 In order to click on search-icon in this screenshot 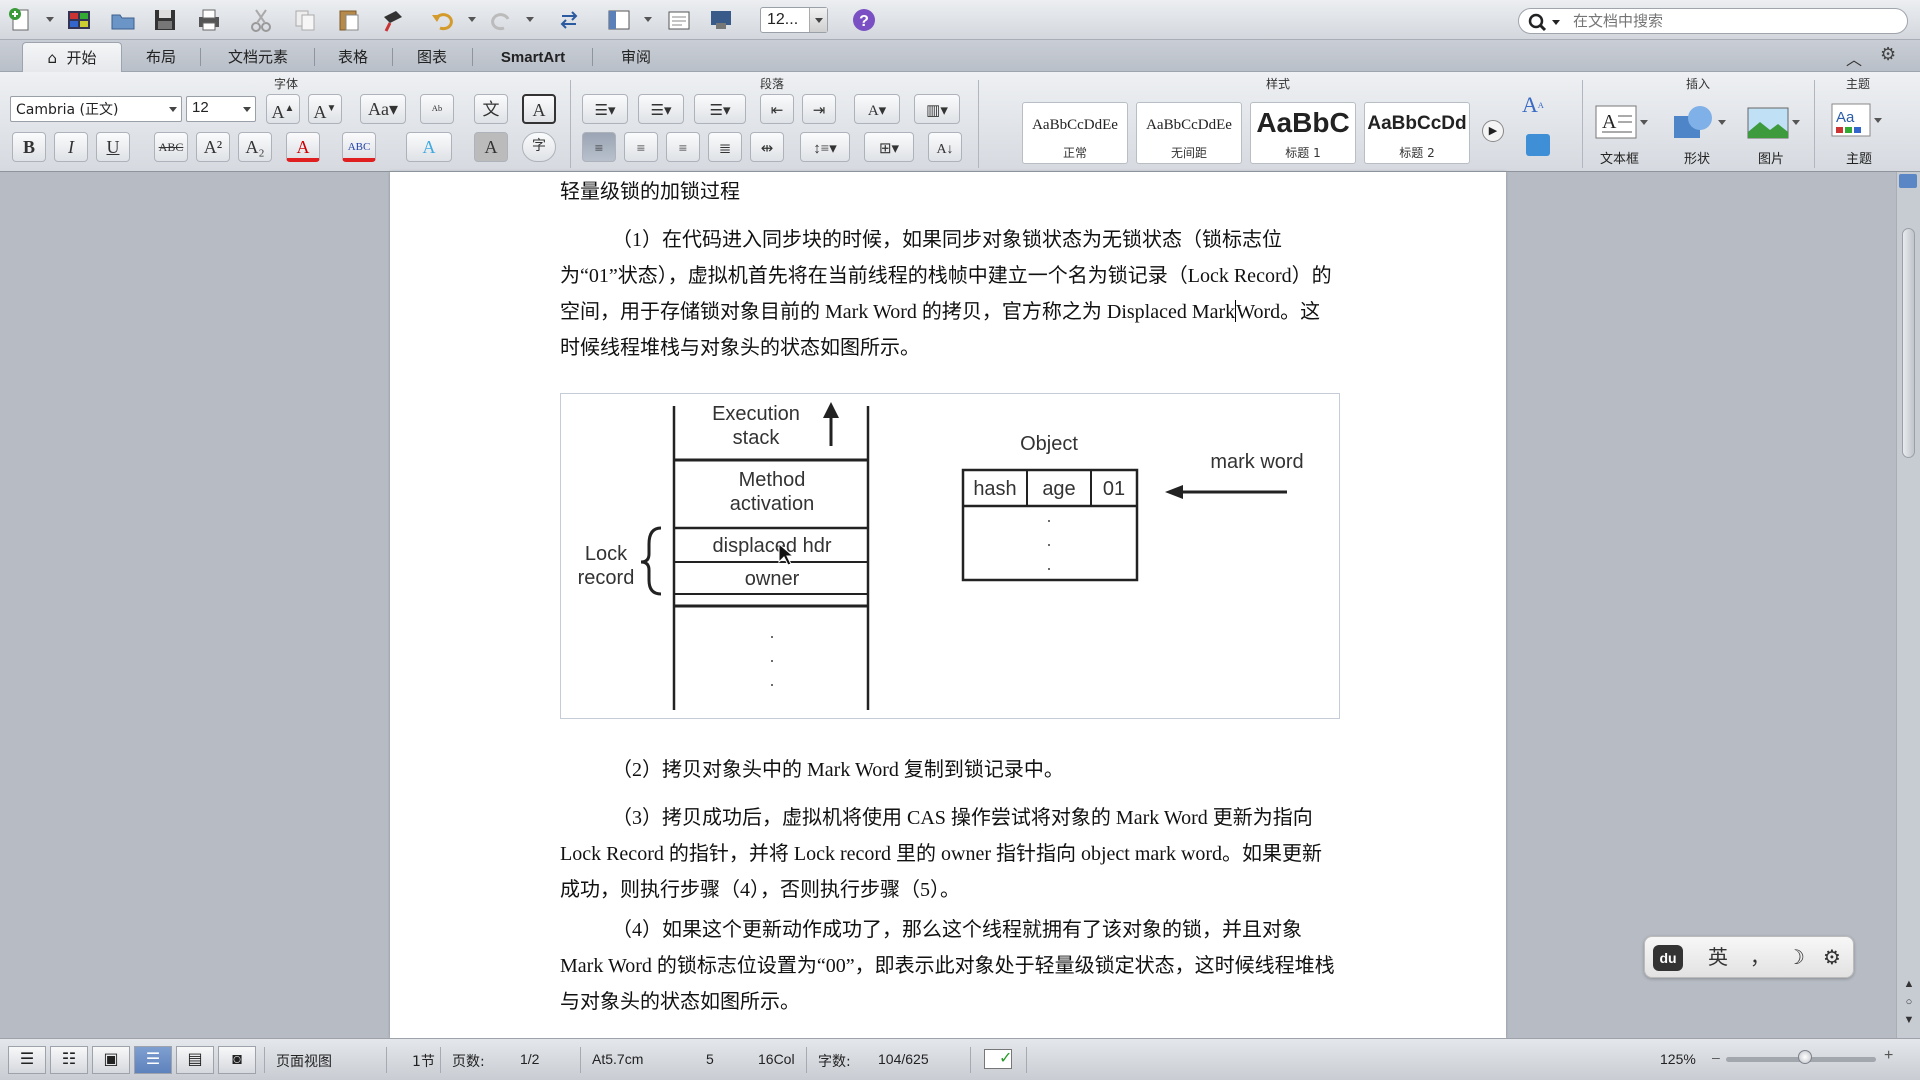, I will do `click(1545, 22)`.